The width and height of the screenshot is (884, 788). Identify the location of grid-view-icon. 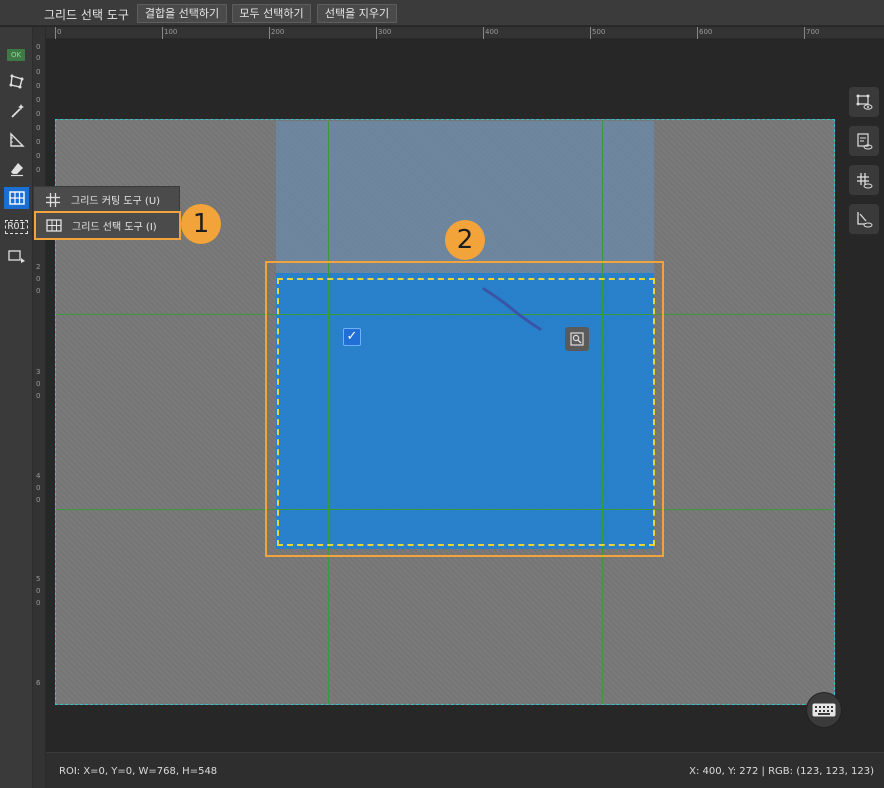
(865, 181).